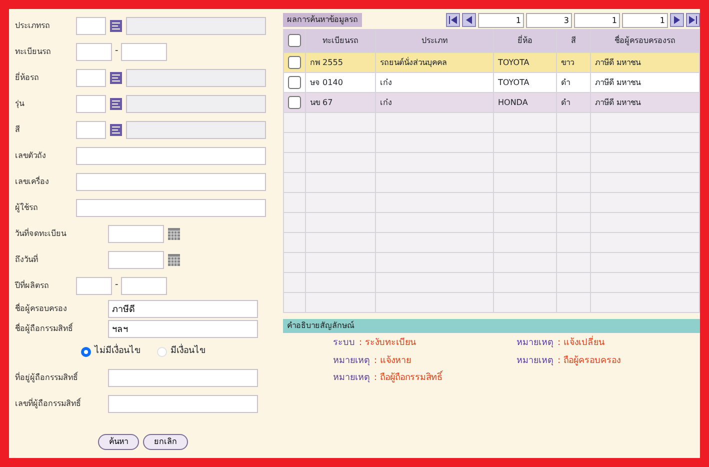  What do you see at coordinates (118, 442) in the screenshot?
I see `form-button: ค้นหา` at bounding box center [118, 442].